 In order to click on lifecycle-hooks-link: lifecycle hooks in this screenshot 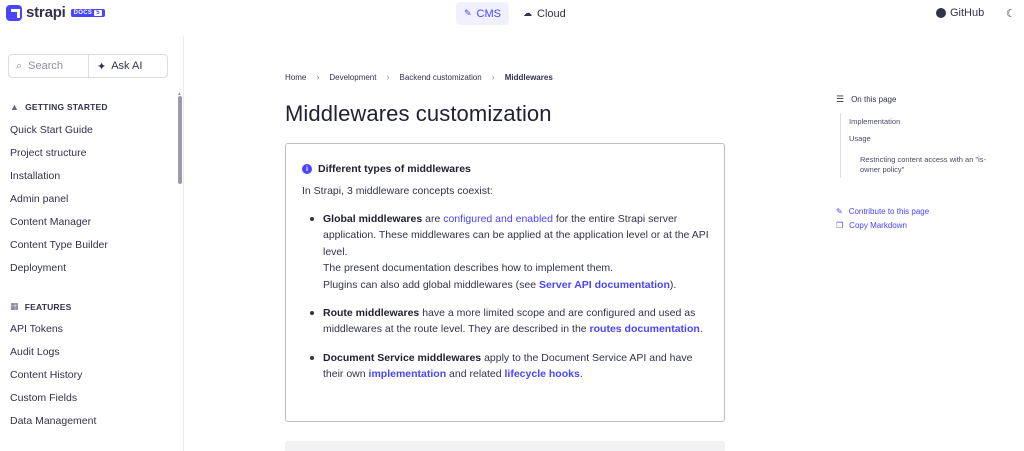, I will do `click(542, 374)`.